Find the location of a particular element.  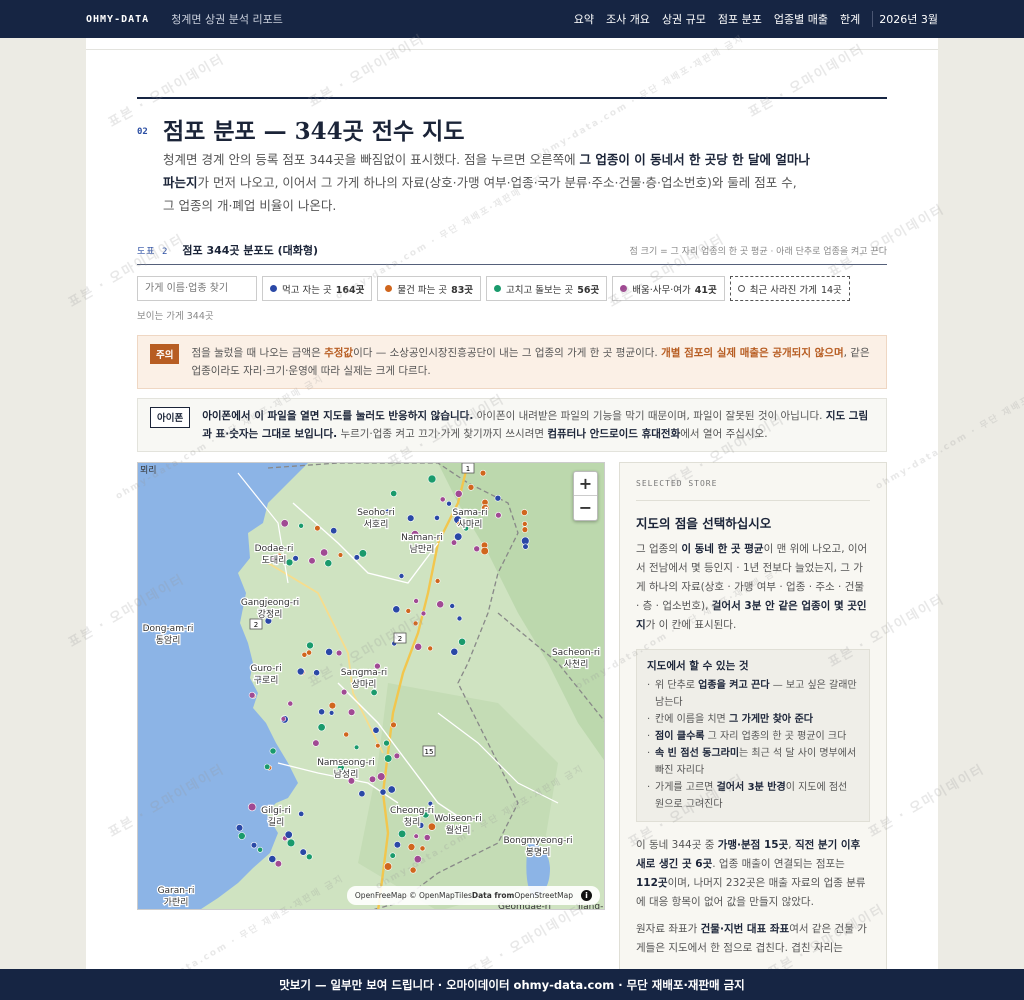

filter-chip-food-lodging: 먹고 자는 곳 164곳 is located at coordinates (317, 288).